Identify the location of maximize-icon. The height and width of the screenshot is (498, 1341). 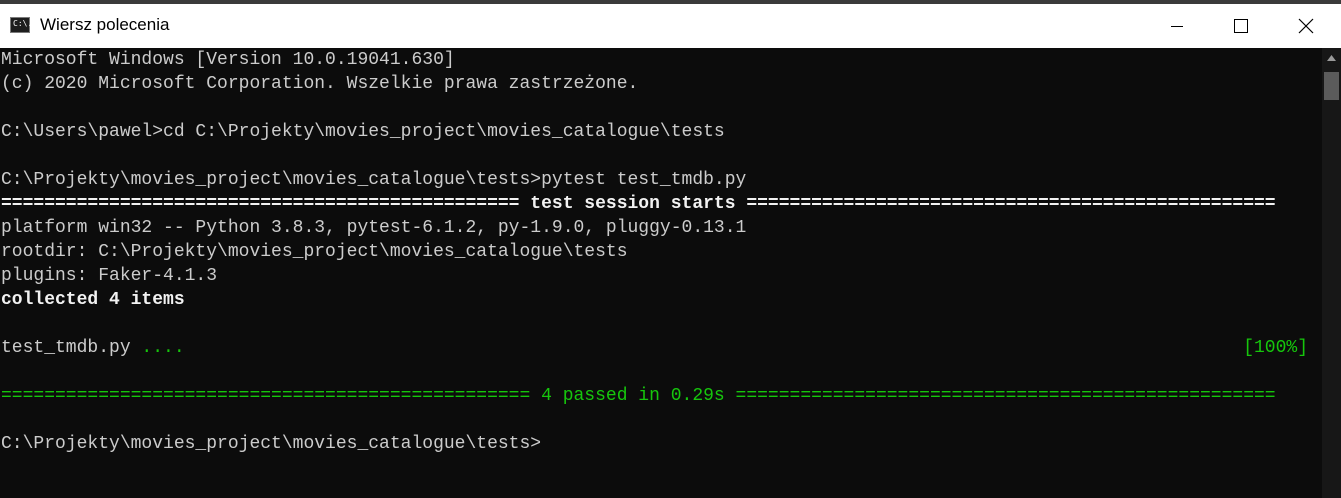
(1241, 26).